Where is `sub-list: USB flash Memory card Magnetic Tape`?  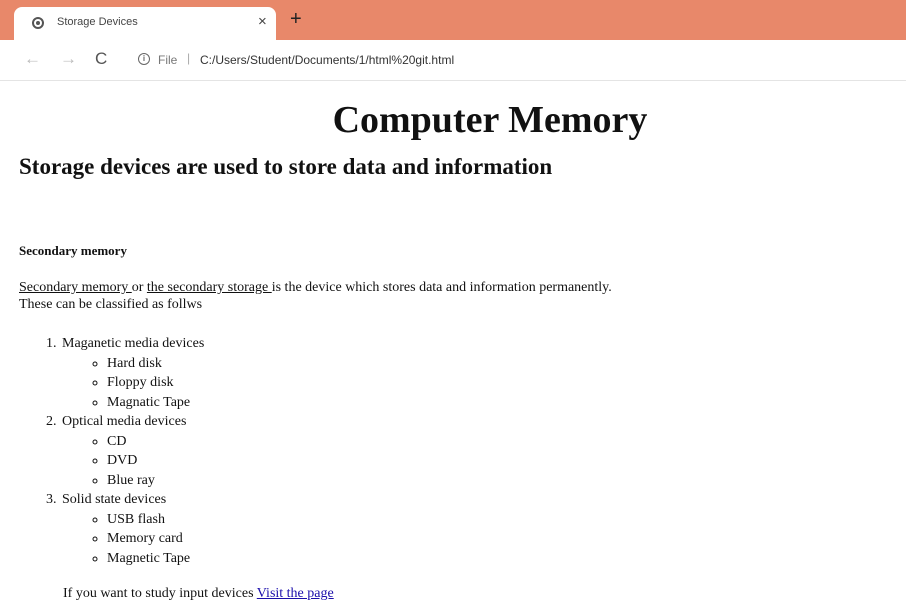 sub-list: USB flash Memory card Magnetic Tape is located at coordinates (133, 539).